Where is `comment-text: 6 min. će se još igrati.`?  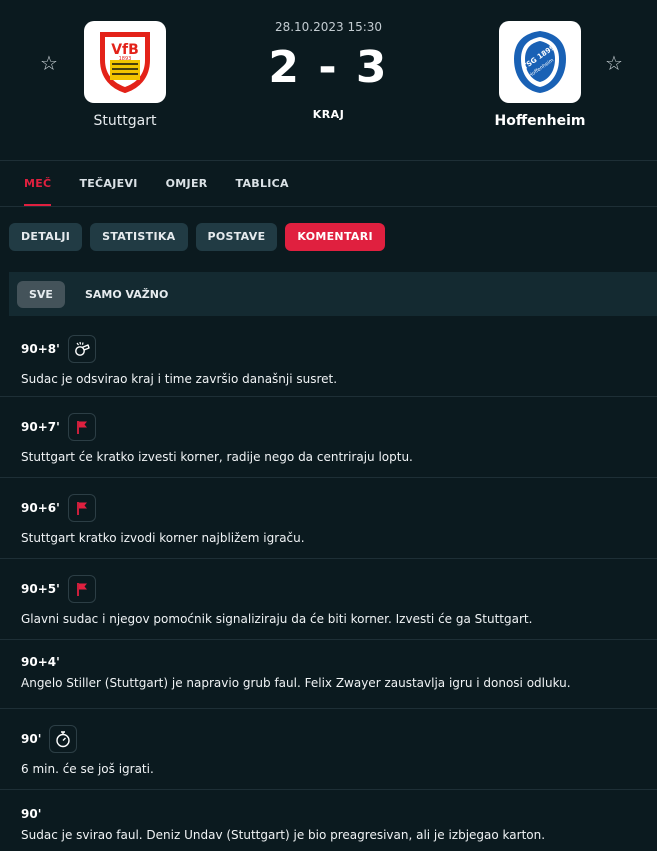
comment-text: 6 min. će se još igrati. is located at coordinates (87, 769).